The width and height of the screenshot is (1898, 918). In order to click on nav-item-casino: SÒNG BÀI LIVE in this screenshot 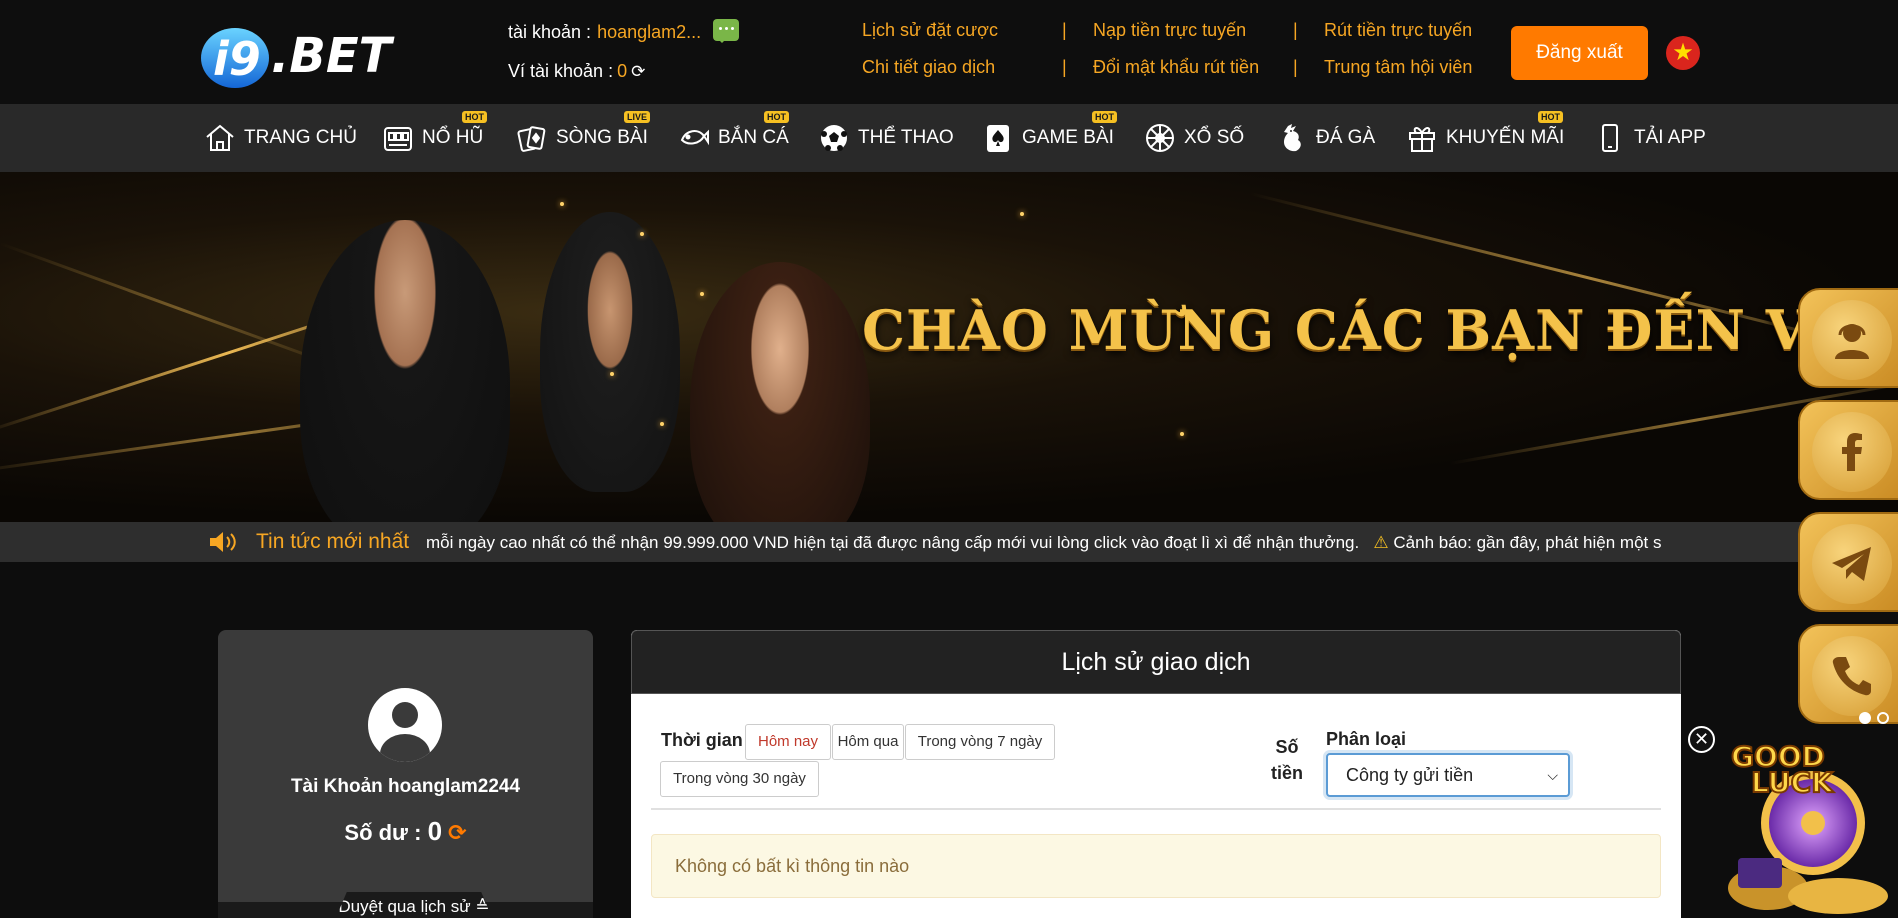, I will do `click(583, 138)`.